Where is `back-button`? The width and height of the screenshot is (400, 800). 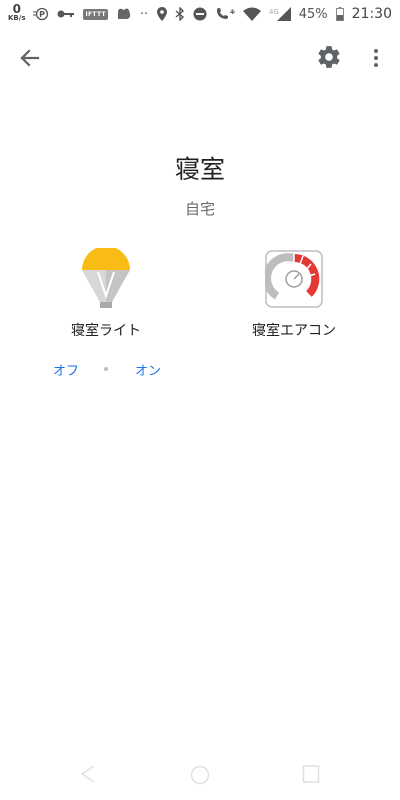 back-button is located at coordinates (30, 58).